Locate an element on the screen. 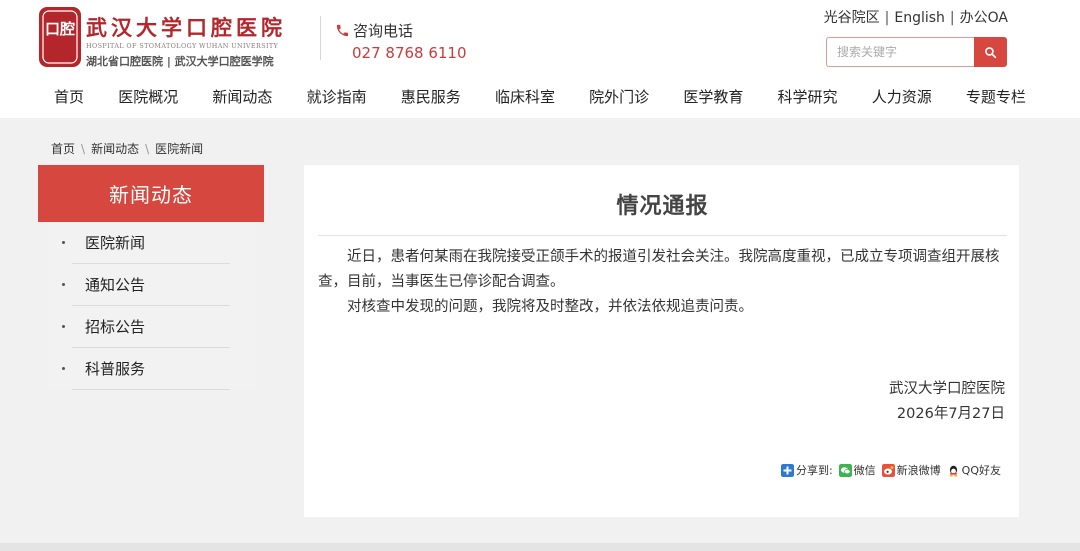 The image size is (1080, 551). breadcrumb: 首页 \ 新闻动态 \ 医院新闻 is located at coordinates (127, 148).